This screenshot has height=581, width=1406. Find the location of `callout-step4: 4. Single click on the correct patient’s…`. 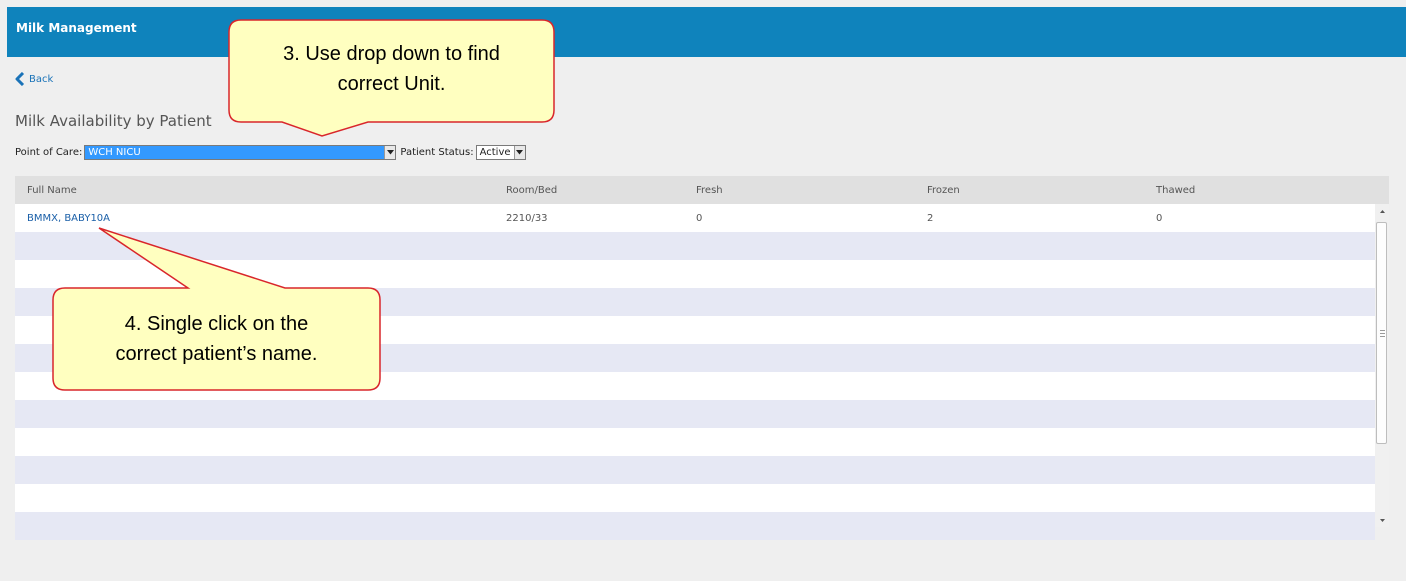

callout-step4: 4. Single click on the correct patient’s… is located at coordinates (216, 339).